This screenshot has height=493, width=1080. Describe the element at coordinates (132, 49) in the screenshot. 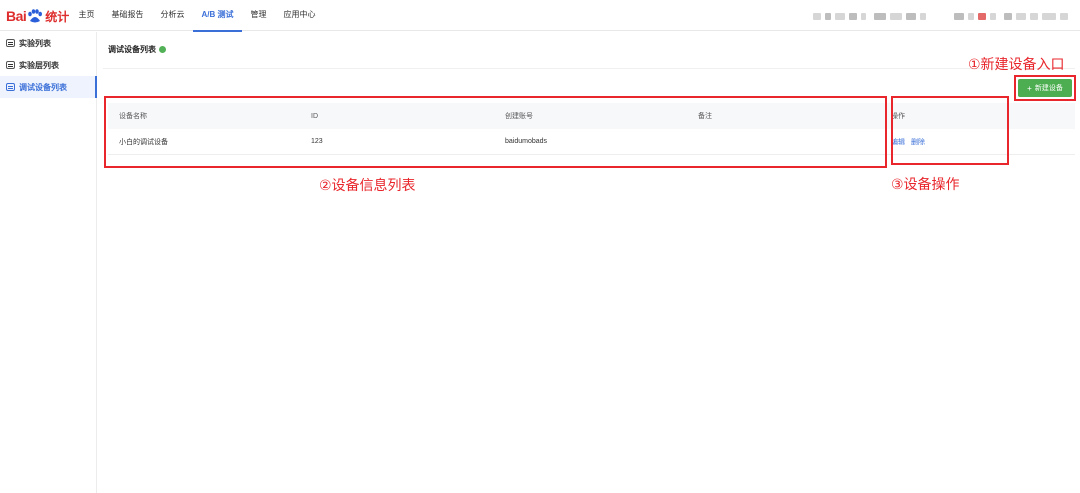

I see `page-title-text: 调试设备列表` at that location.